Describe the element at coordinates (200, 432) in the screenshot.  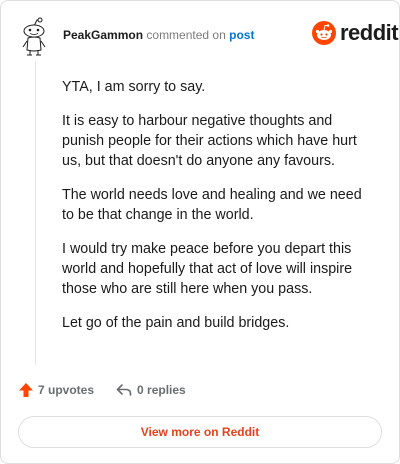
I see `view-more-button: View more on Reddit` at that location.